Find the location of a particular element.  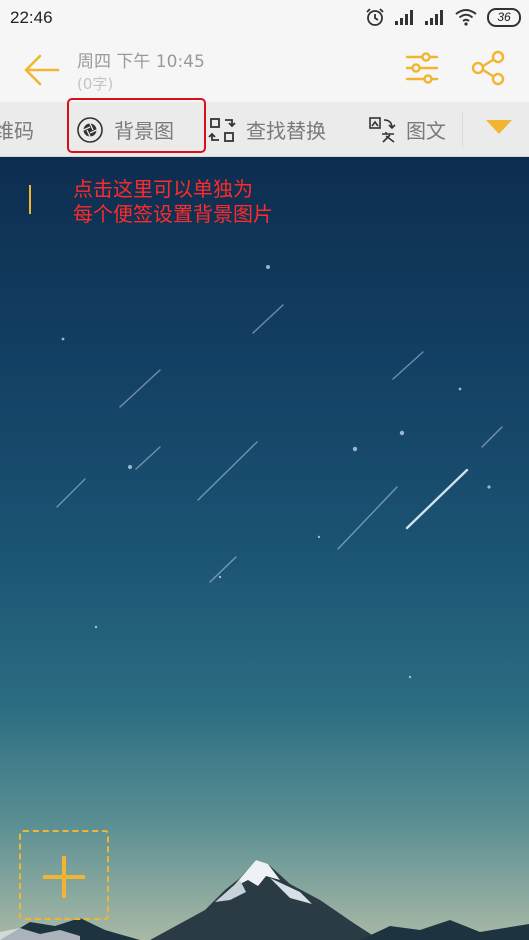

add-button is located at coordinates (64, 875).